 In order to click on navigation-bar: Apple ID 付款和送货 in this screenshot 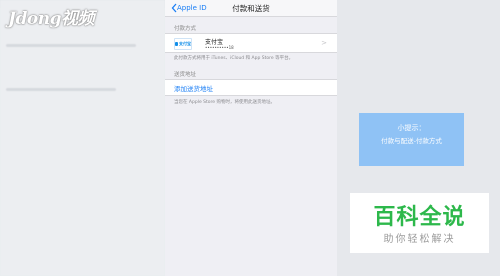, I will do `click(251, 8)`.